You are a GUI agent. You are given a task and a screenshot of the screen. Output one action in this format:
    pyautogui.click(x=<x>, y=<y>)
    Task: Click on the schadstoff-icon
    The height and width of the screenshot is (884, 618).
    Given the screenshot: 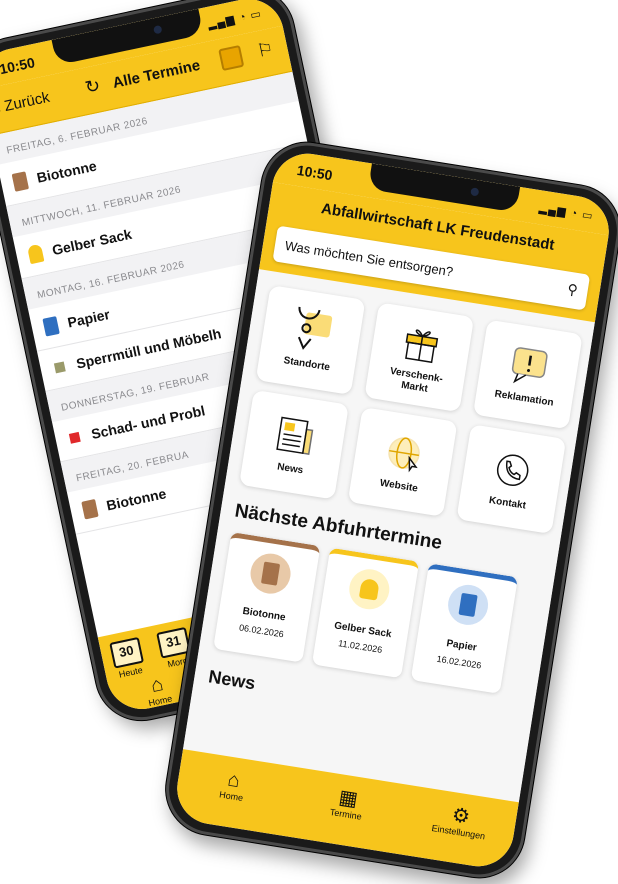 What is the action you would take?
    pyautogui.click(x=74, y=437)
    